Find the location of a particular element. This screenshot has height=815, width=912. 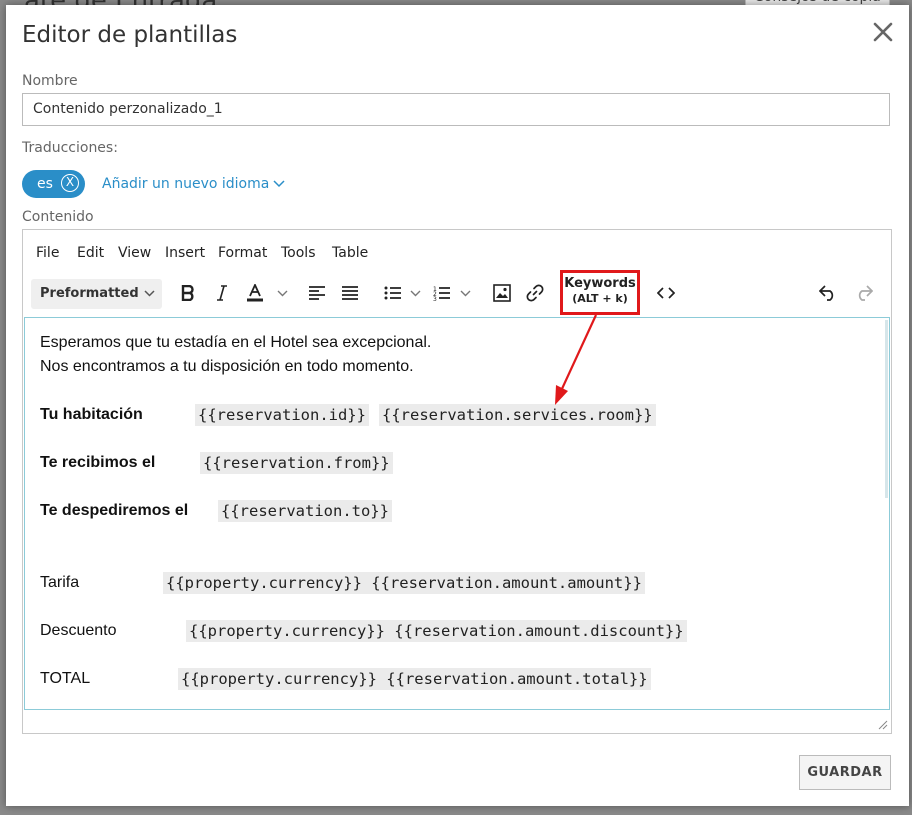

undo-icon is located at coordinates (828, 293).